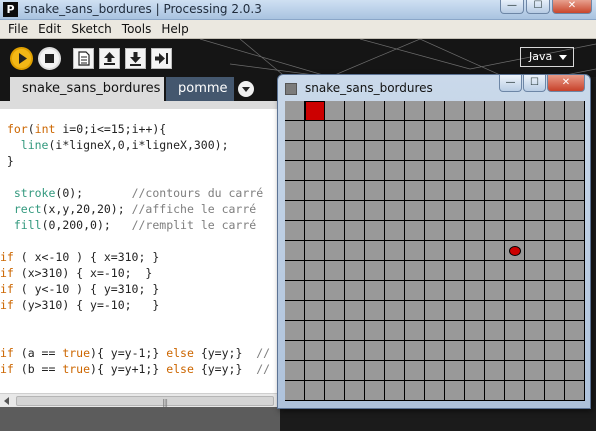 This screenshot has height=431, width=596. I want to click on scrollbar-thumb: |||, so click(145, 401).